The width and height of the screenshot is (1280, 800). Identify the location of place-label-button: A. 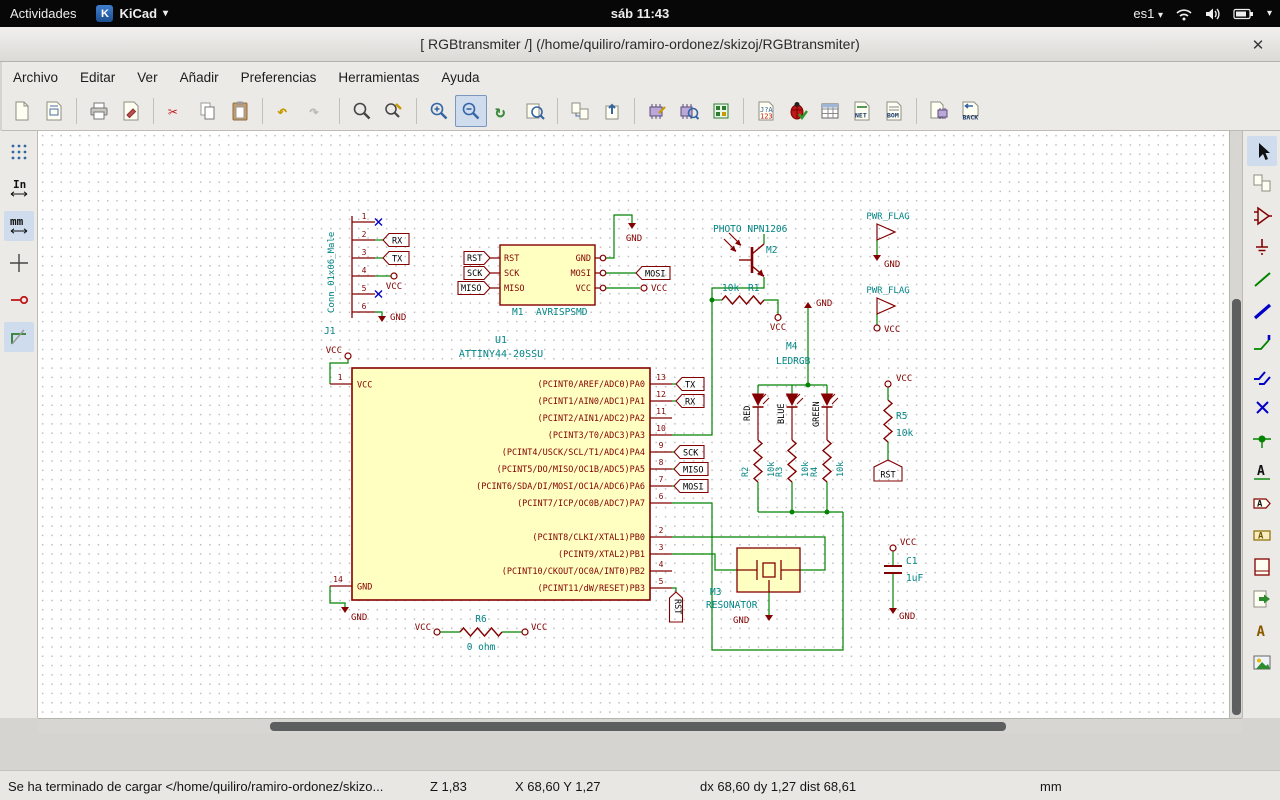
(1262, 471).